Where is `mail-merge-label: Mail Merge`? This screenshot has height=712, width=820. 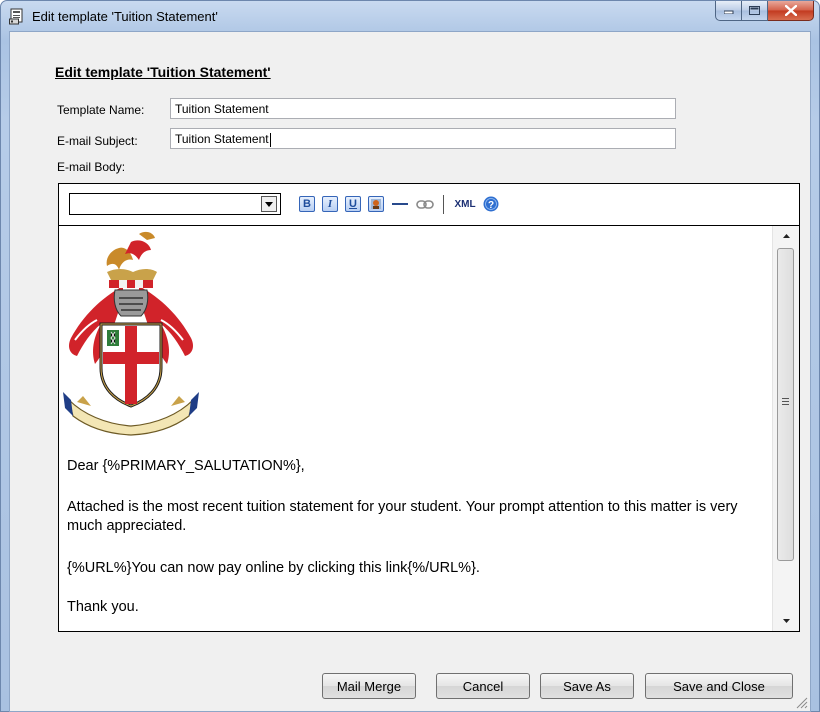 mail-merge-label: Mail Merge is located at coordinates (369, 686).